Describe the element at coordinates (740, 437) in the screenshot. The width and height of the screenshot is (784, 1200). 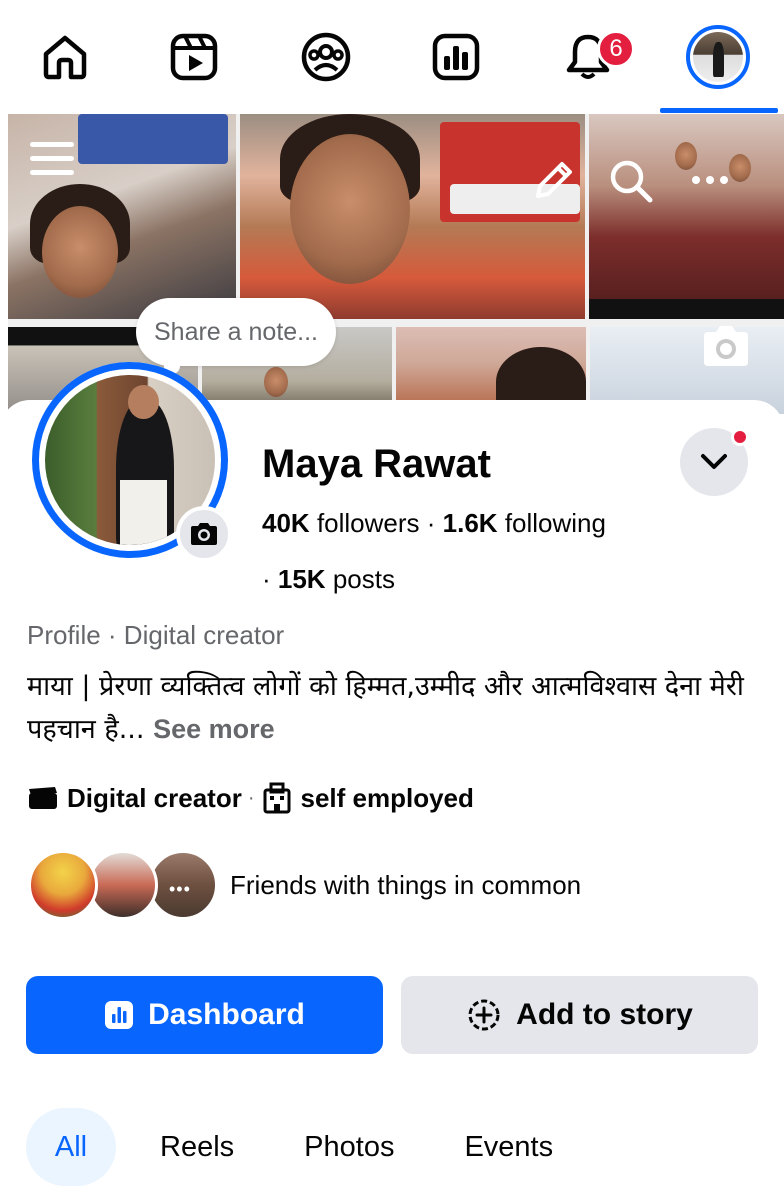
I see `notification-dot` at that location.